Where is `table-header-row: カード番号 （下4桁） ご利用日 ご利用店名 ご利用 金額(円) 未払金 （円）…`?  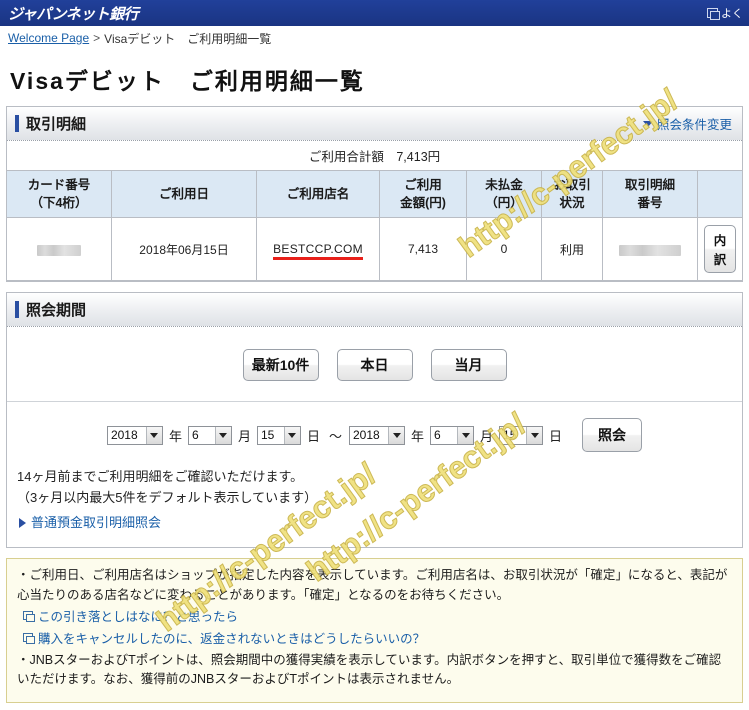 table-header-row: カード番号 （下4桁） ご利用日 ご利用店名 ご利用 金額(円) 未払金 （円）… is located at coordinates (374, 195).